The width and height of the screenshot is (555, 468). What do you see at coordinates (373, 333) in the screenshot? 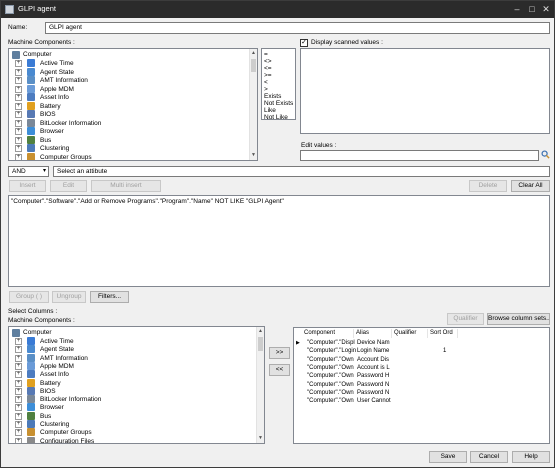
I see `column-header: Alias` at bounding box center [373, 333].